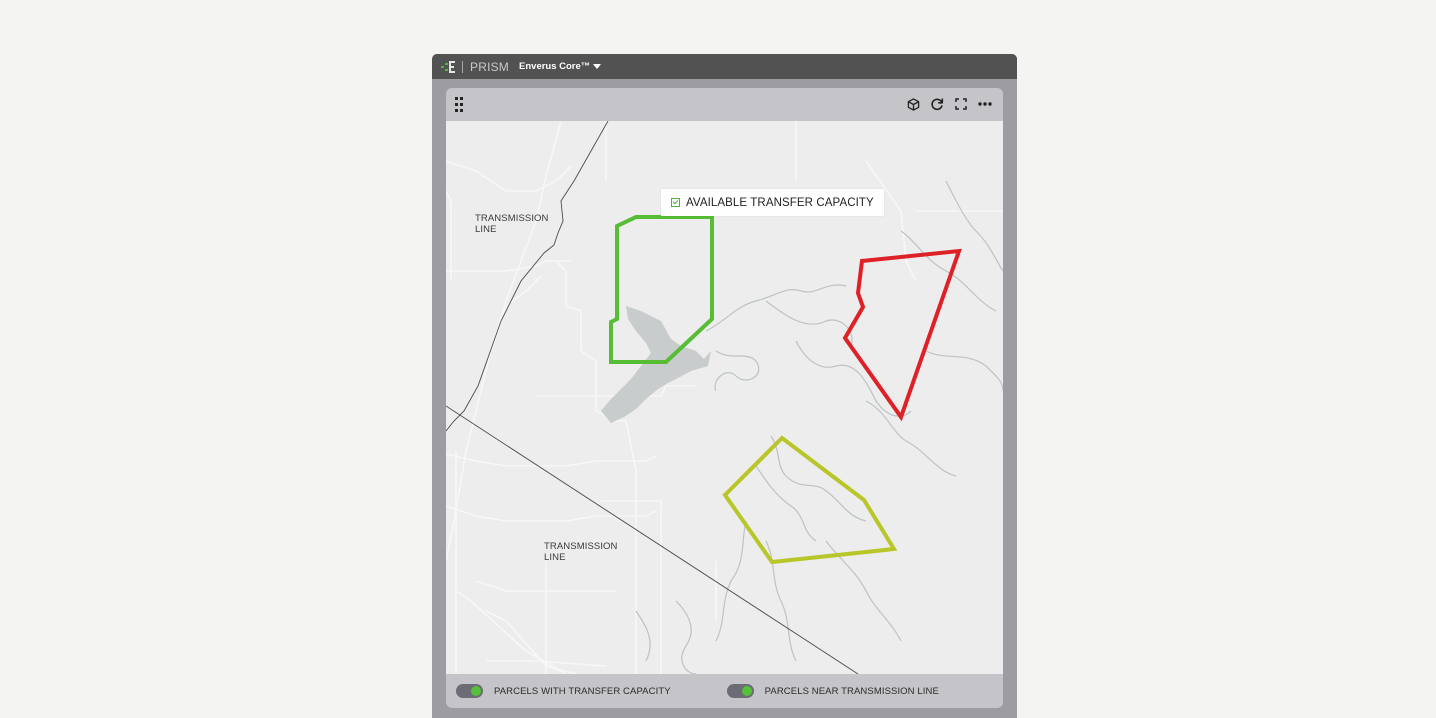 This screenshot has height=718, width=1436. What do you see at coordinates (724, 104) in the screenshot?
I see `widget-header` at bounding box center [724, 104].